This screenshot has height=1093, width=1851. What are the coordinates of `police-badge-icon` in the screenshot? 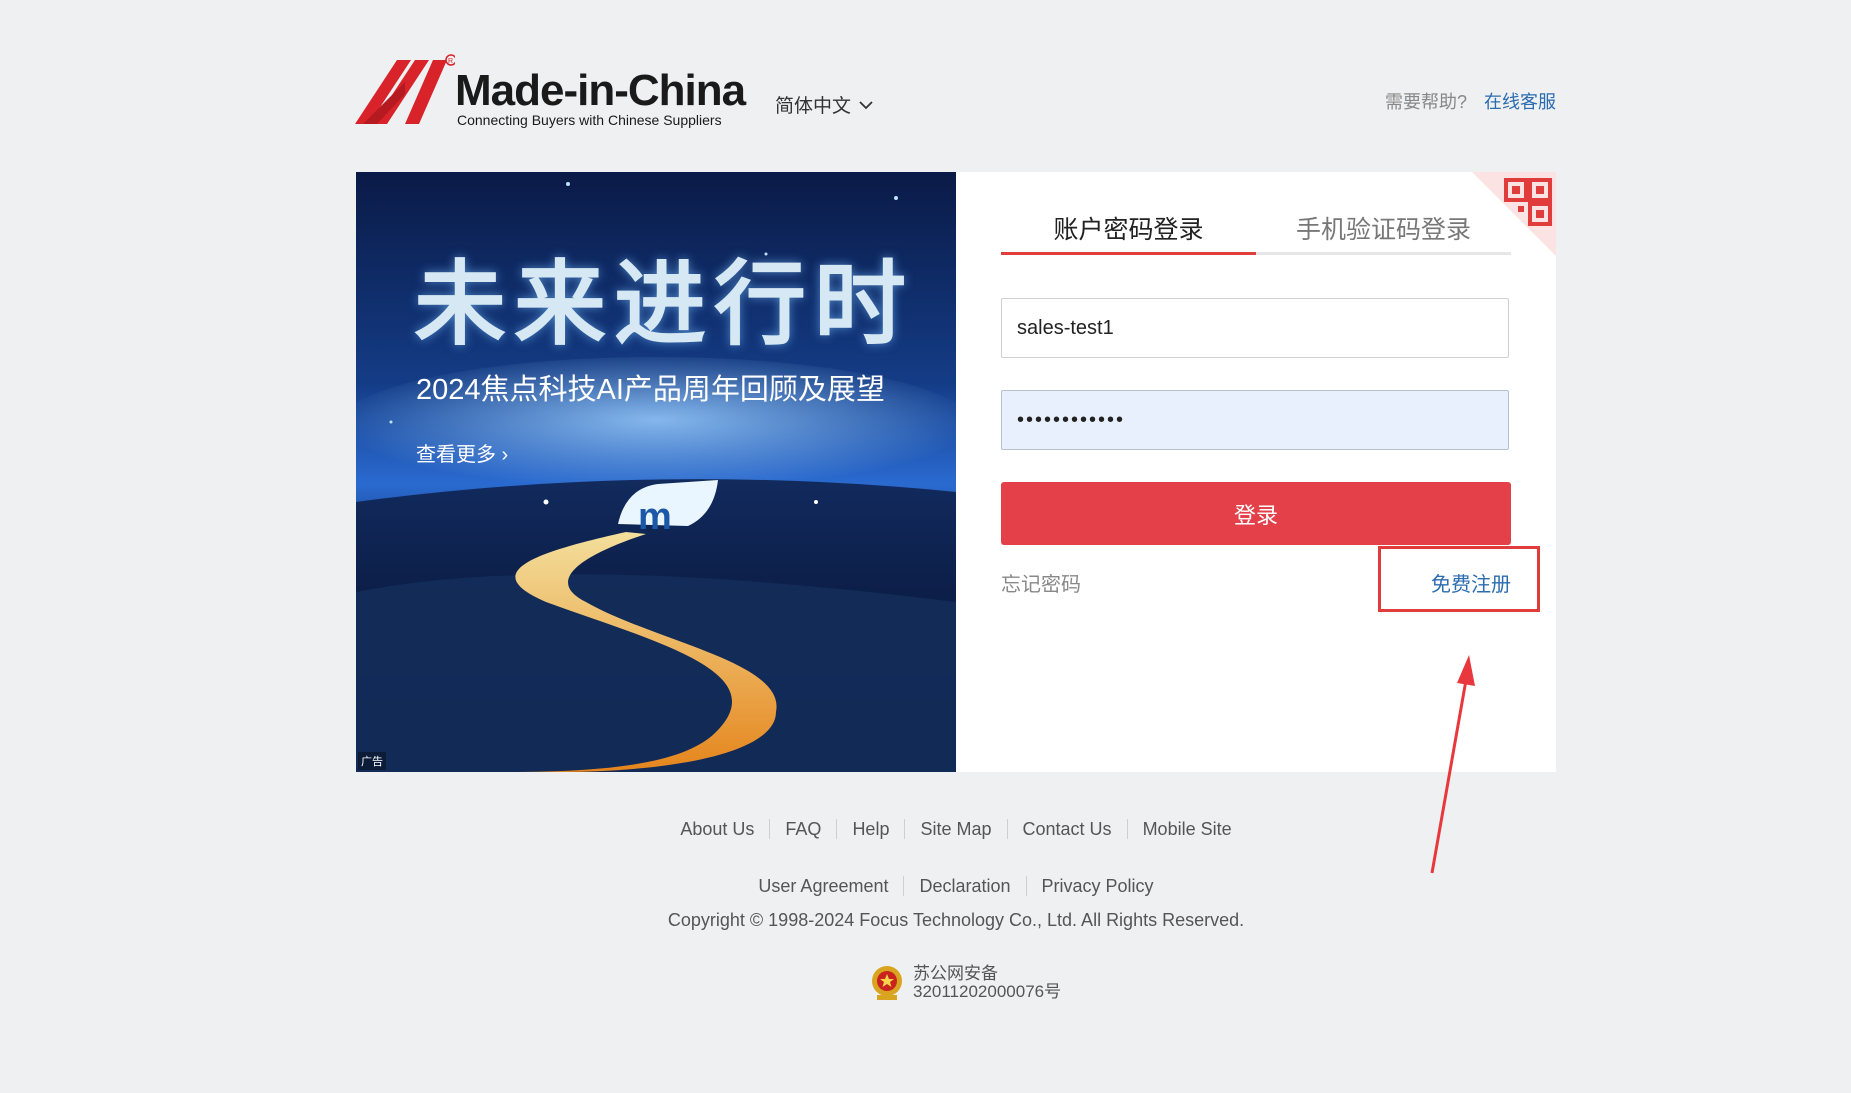 It's located at (887, 983).